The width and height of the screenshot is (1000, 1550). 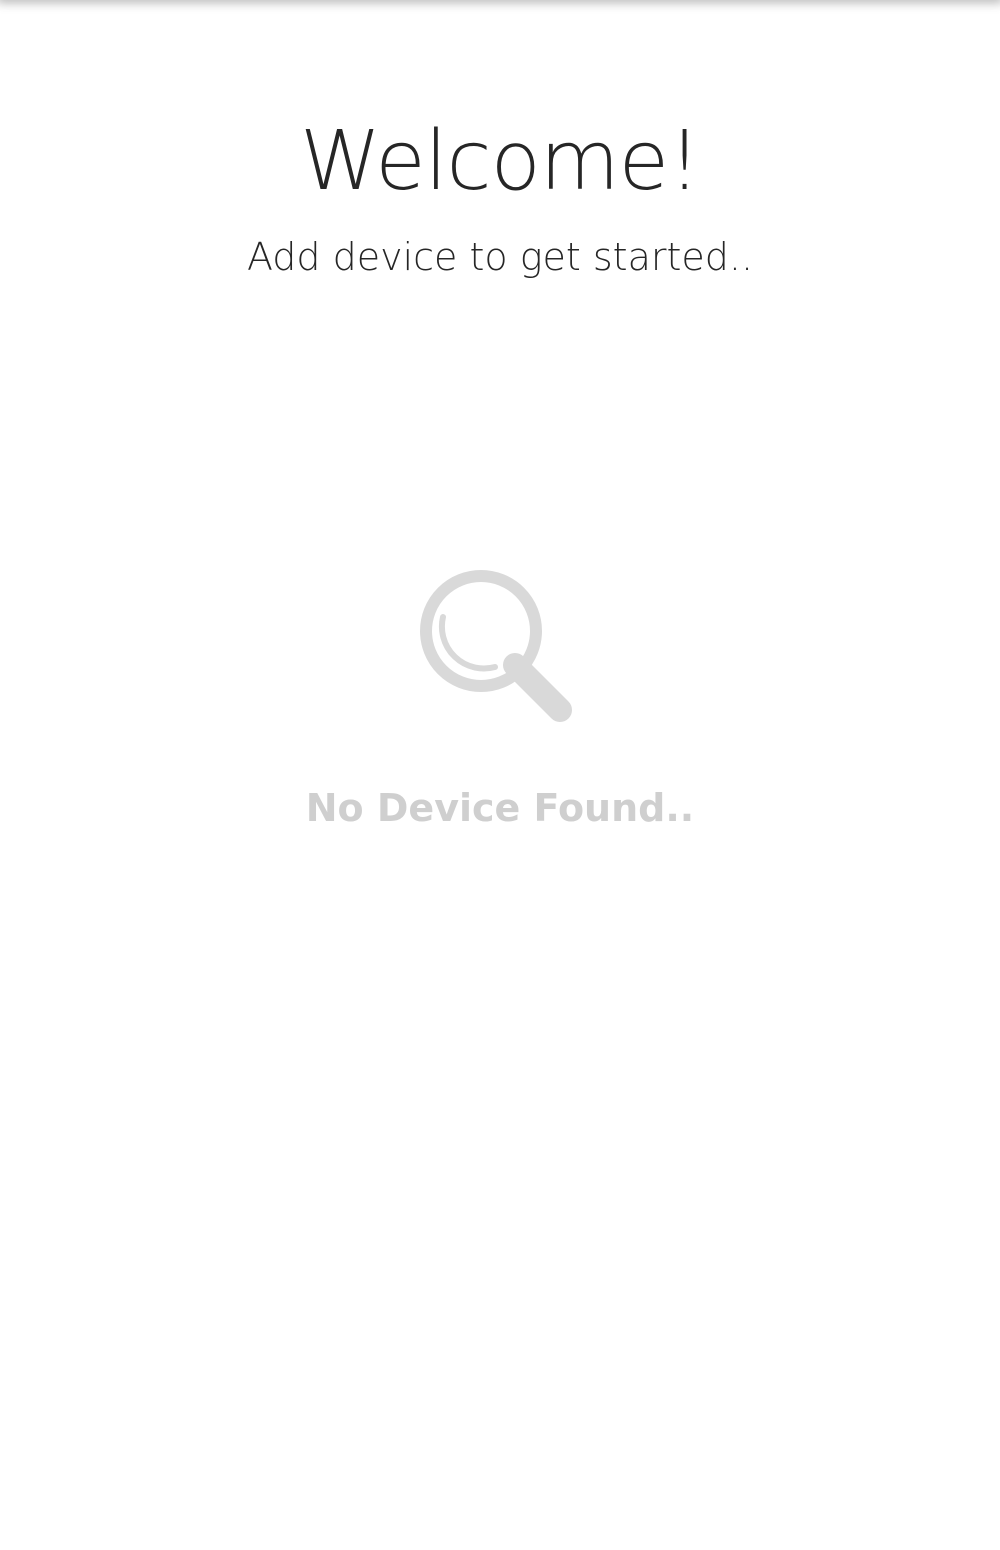 I want to click on search-icon, so click(x=496, y=646).